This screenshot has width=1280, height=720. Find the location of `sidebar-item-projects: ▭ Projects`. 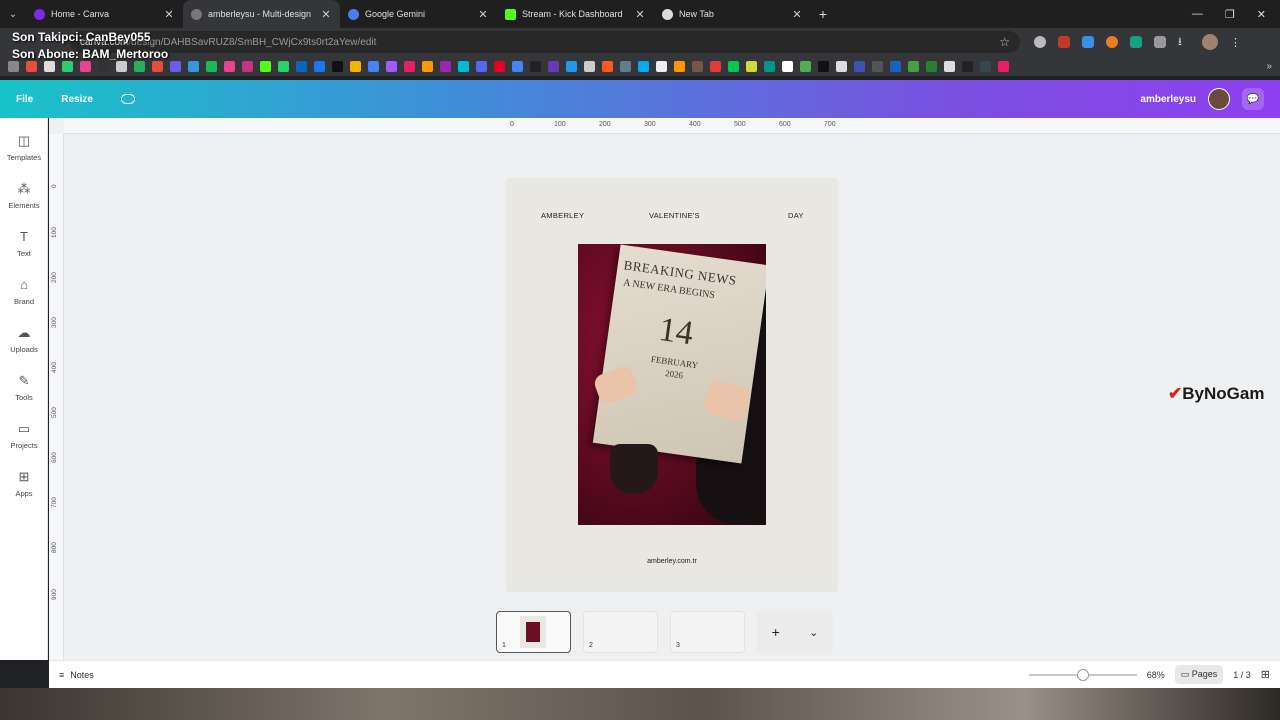

sidebar-item-projects: ▭ Projects is located at coordinates (24, 436).